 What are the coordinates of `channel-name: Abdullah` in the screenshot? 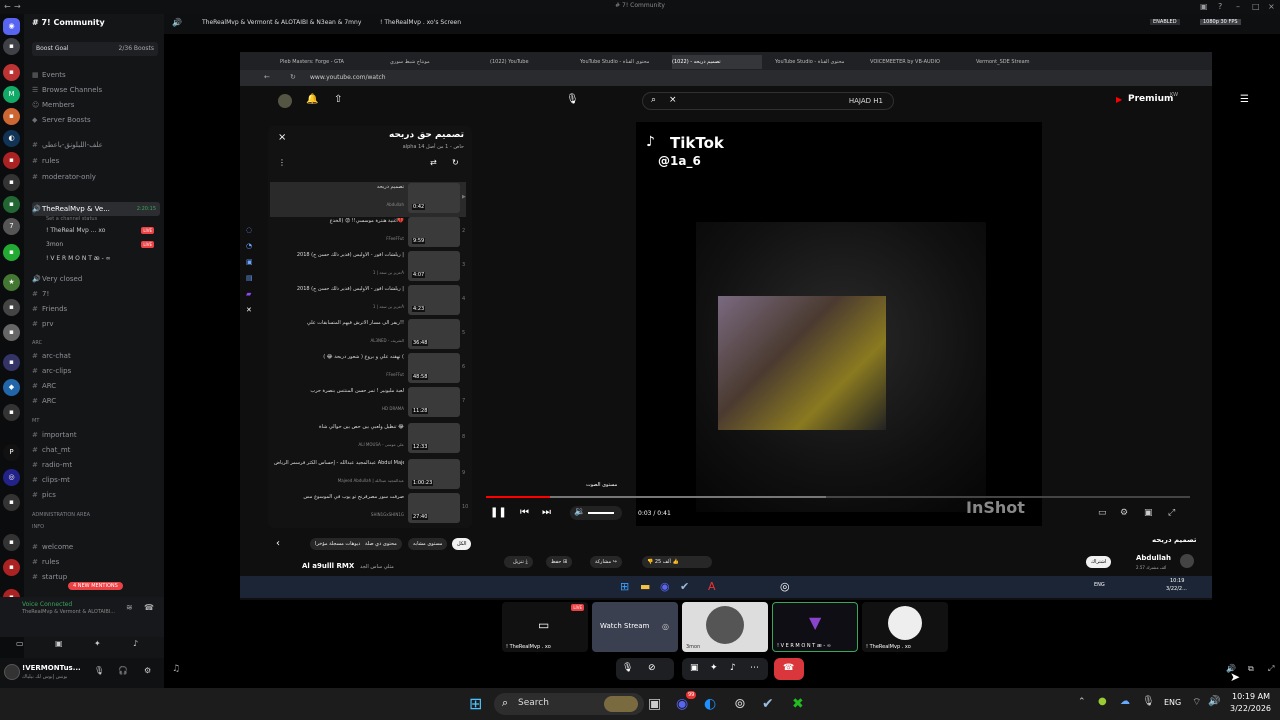 It's located at (1153, 558).